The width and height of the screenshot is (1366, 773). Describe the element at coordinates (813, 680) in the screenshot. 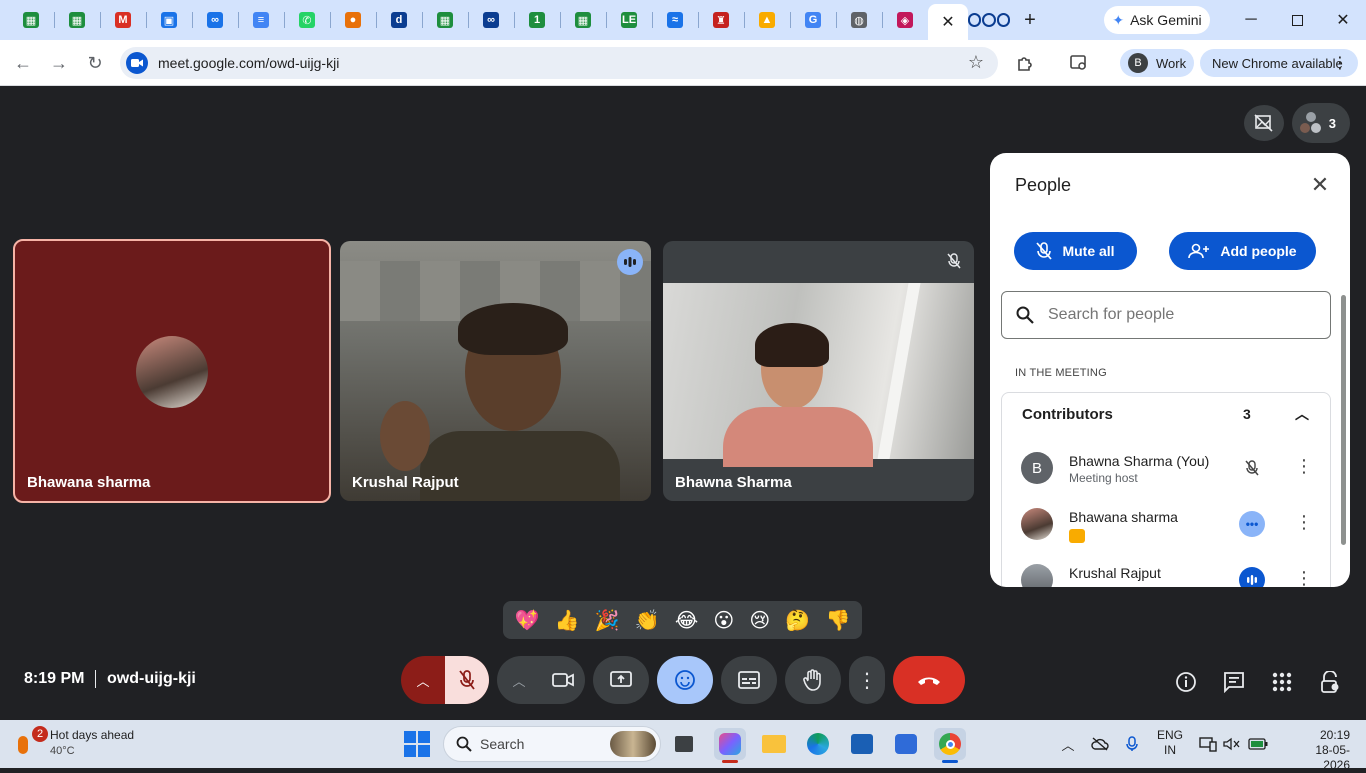

I see `raise-hand-icon` at that location.